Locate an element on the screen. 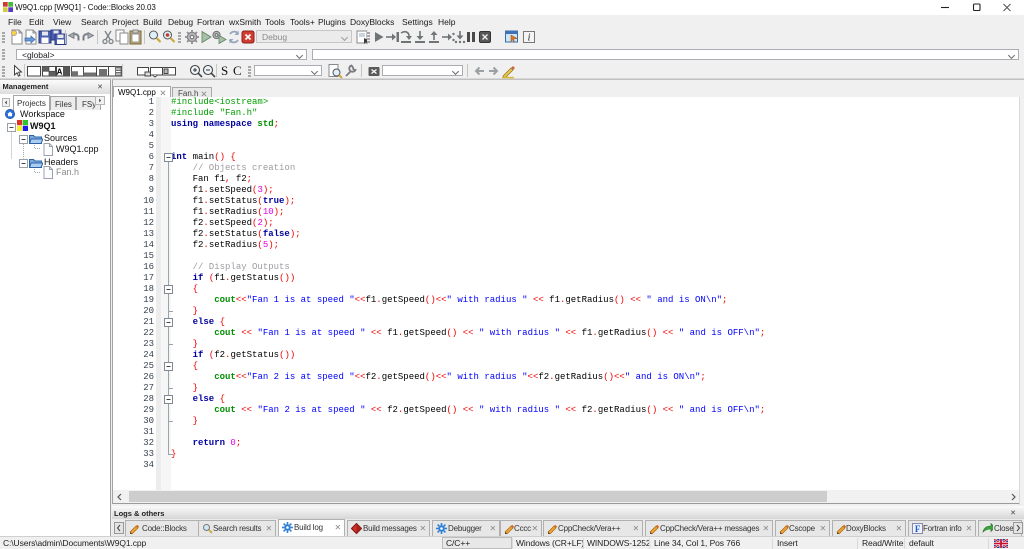  svg-text: F is located at coordinates (918, 529).